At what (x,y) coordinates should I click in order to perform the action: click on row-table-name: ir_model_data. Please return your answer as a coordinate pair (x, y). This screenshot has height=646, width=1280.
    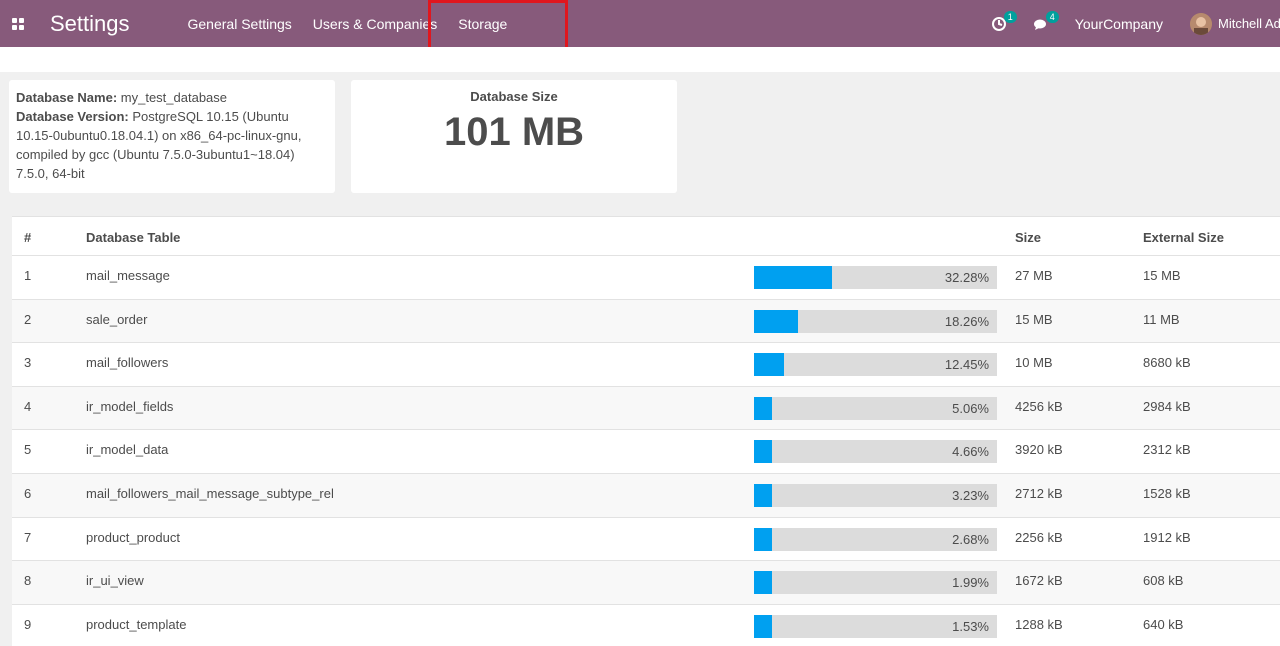
    Looking at the image, I should click on (127, 450).